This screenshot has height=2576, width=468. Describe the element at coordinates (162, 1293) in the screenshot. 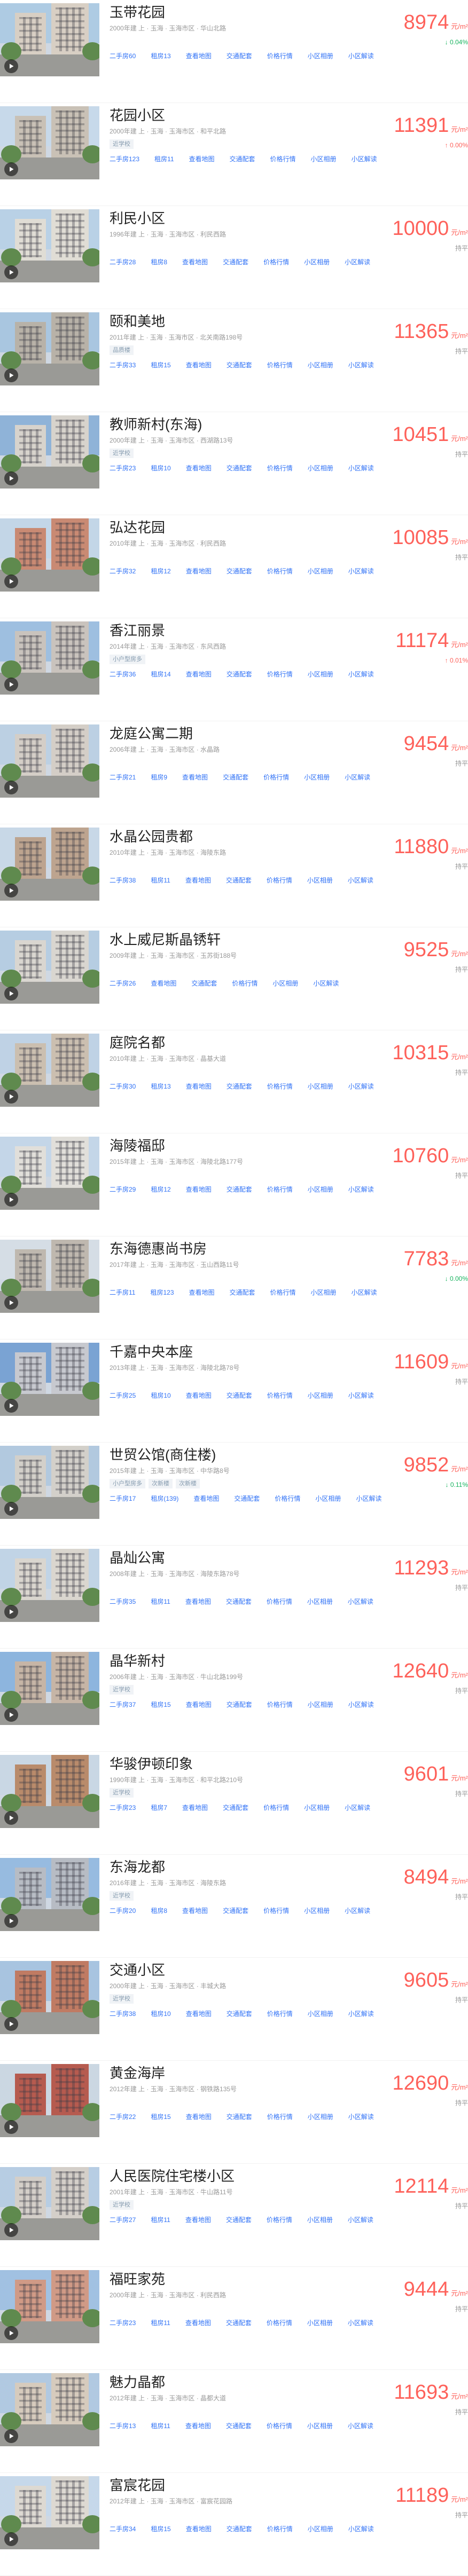

I see `link-rent: 租房123` at that location.